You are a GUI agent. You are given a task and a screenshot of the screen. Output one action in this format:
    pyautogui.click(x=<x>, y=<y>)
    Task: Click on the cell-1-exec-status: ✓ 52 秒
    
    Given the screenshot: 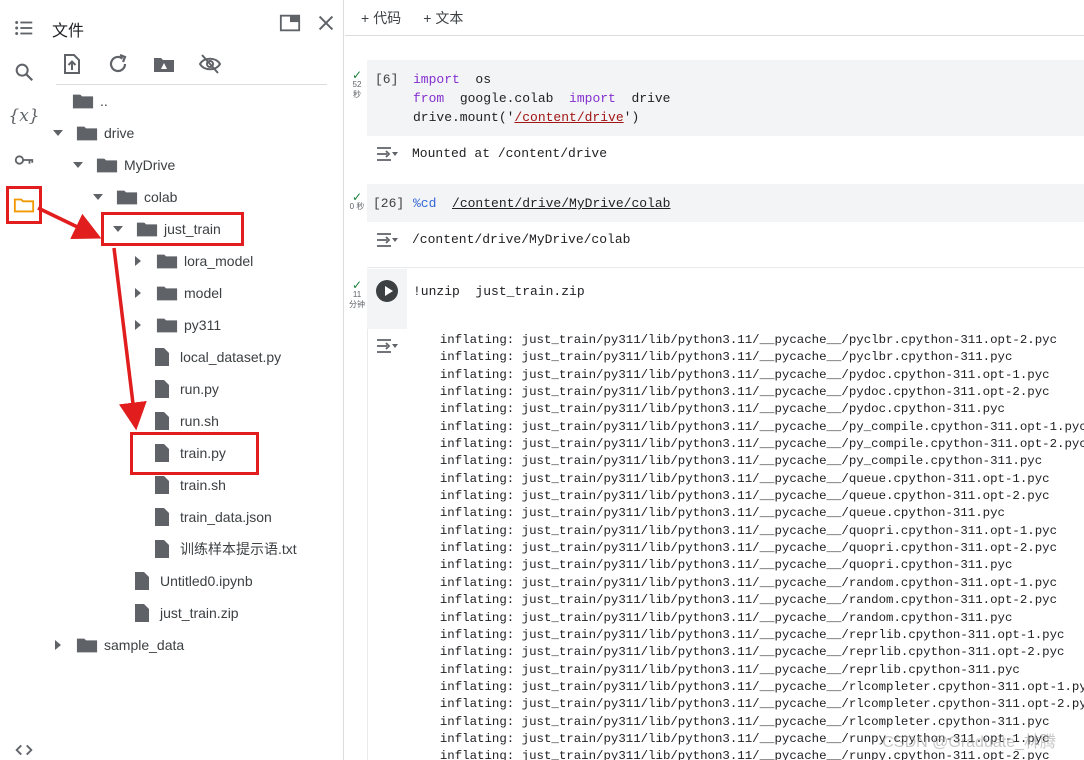 What is the action you would take?
    pyautogui.click(x=357, y=84)
    